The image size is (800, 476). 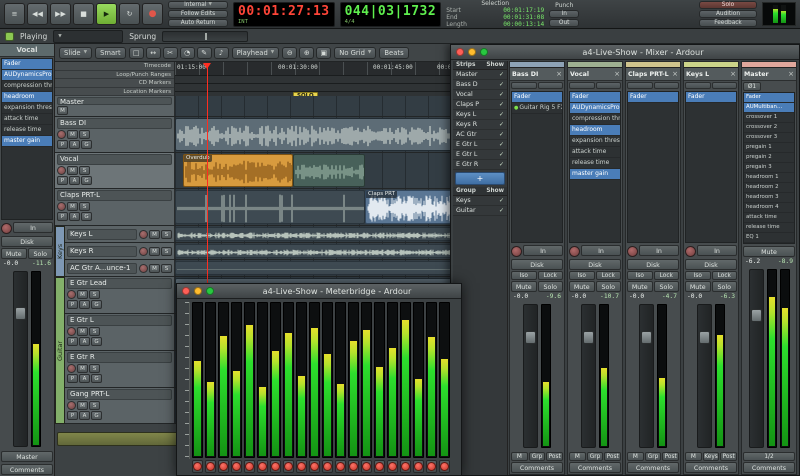 I want to click on sync-source-button: Internal ▼, so click(x=198, y=5).